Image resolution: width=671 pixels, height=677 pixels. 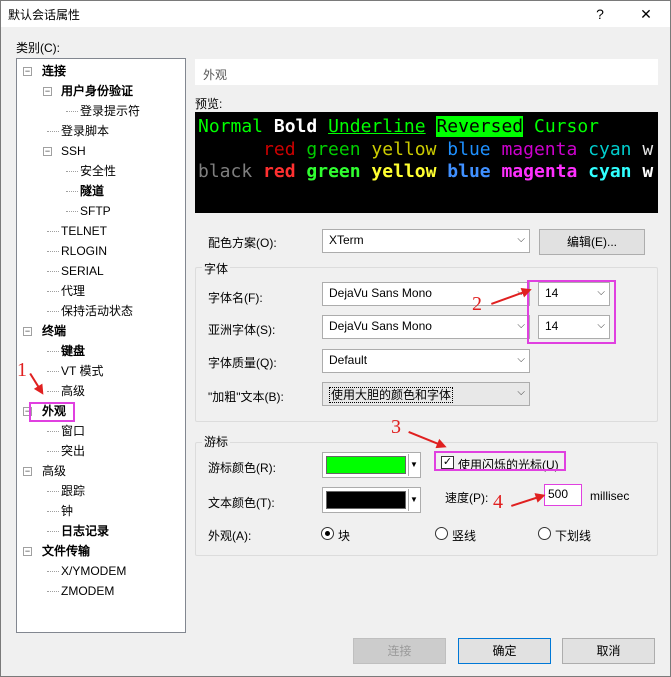 What do you see at coordinates (545, 149) in the screenshot?
I see `preview-segment: magenta` at bounding box center [545, 149].